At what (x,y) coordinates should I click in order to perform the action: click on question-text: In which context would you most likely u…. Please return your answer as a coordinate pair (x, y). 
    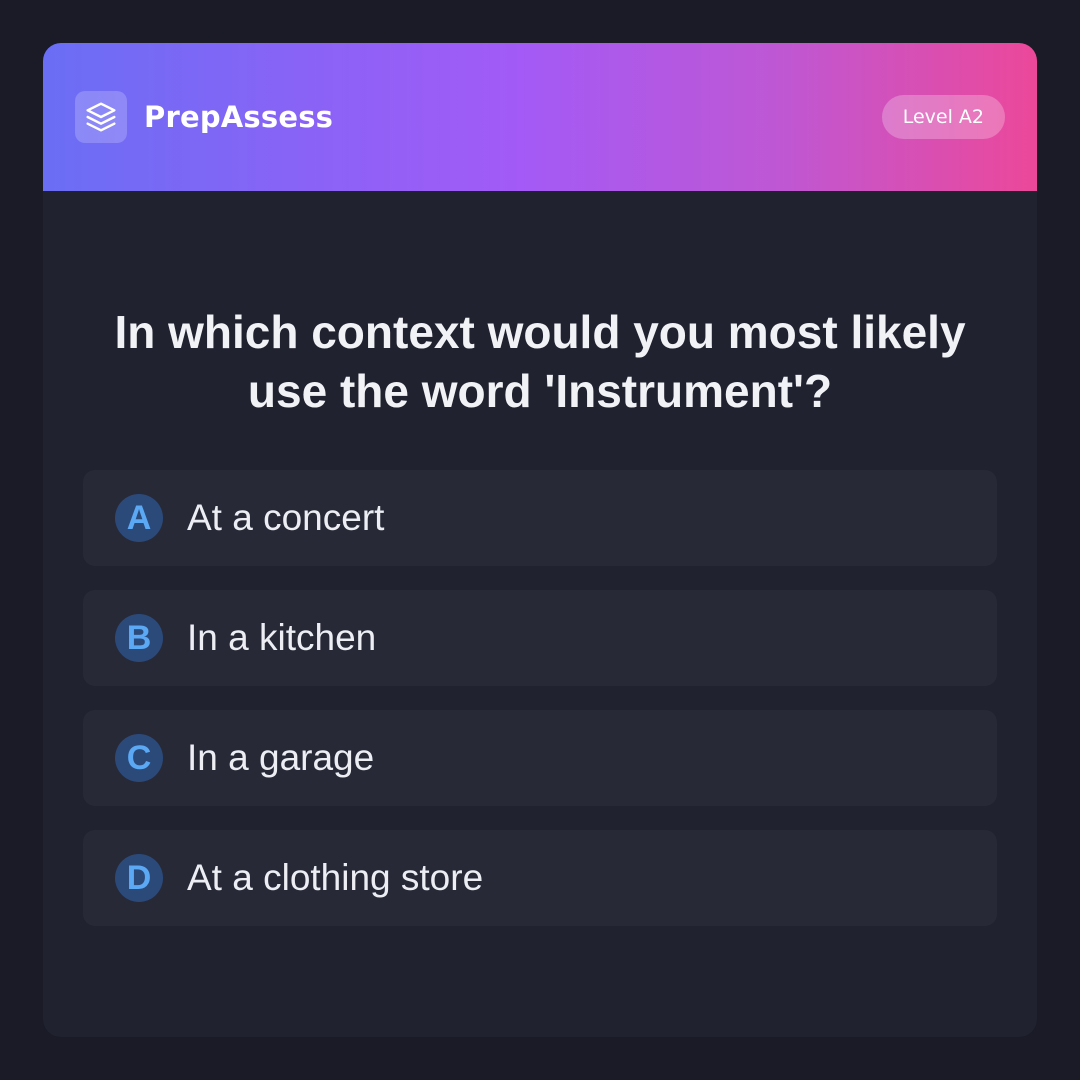
    Looking at the image, I should click on (540, 361).